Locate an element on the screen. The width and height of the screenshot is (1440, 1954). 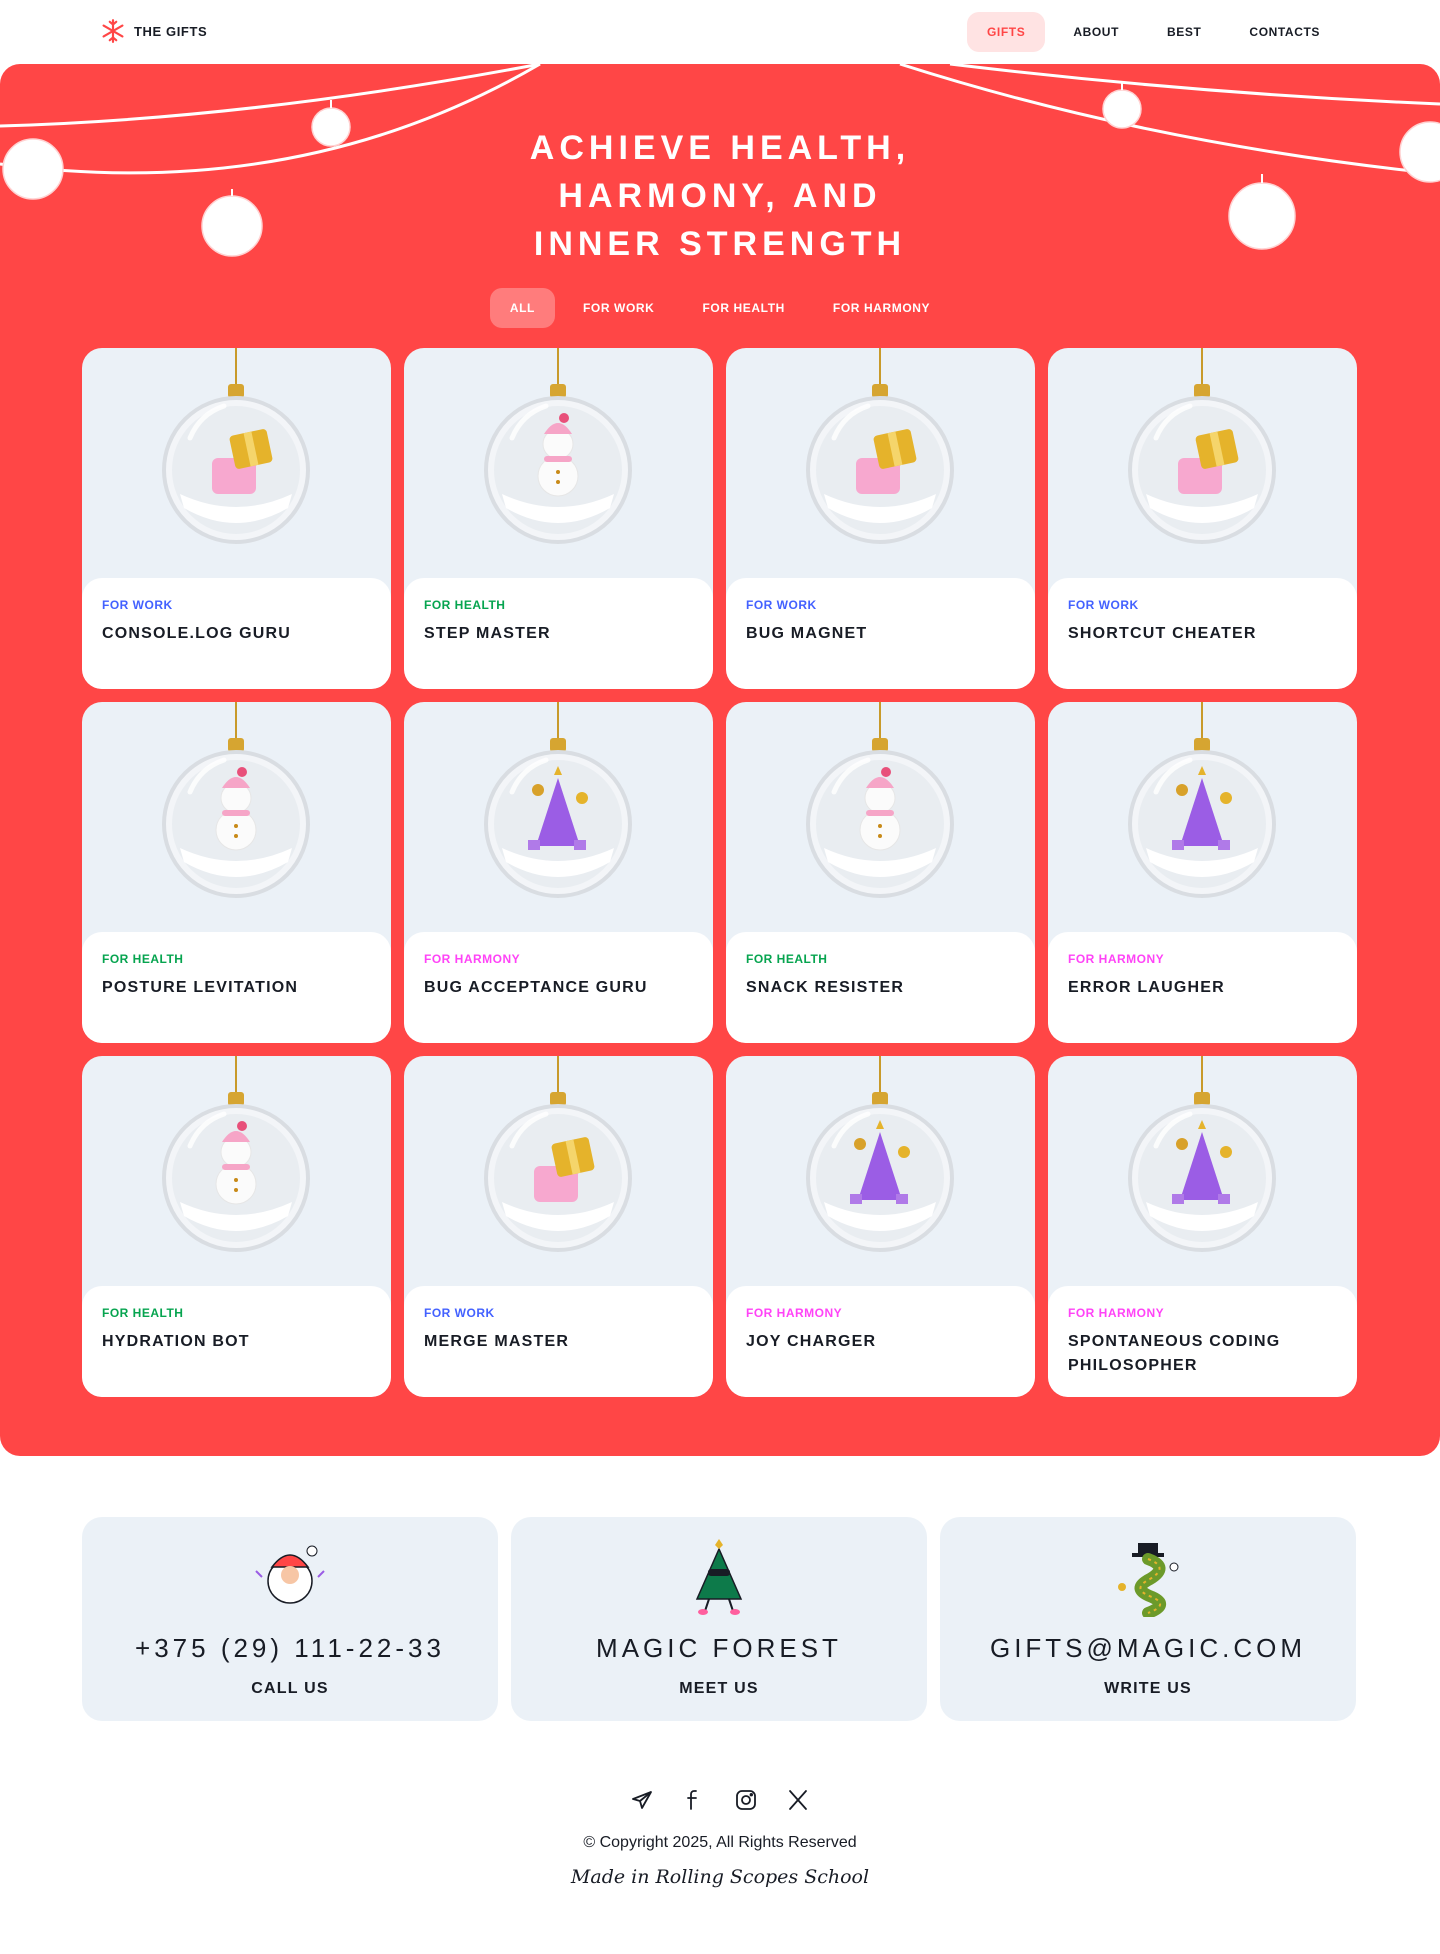
facebook-icon is located at coordinates (694, 1800).